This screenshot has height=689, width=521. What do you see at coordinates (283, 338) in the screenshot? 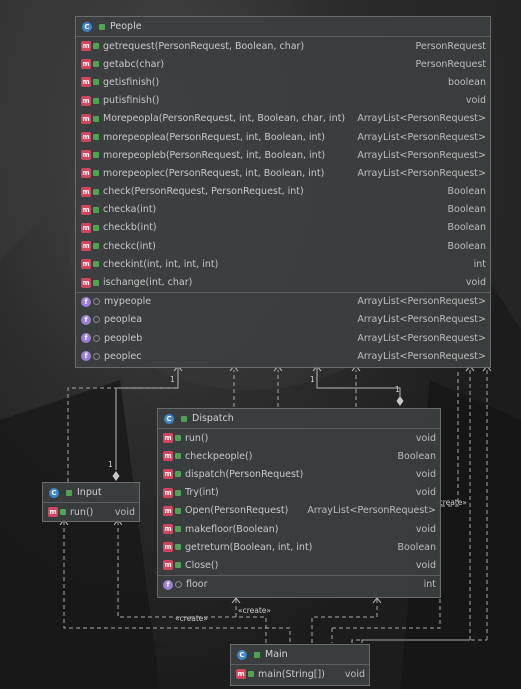
I see `field-row: f peopleb ArrayList<PersonRequest>` at bounding box center [283, 338].